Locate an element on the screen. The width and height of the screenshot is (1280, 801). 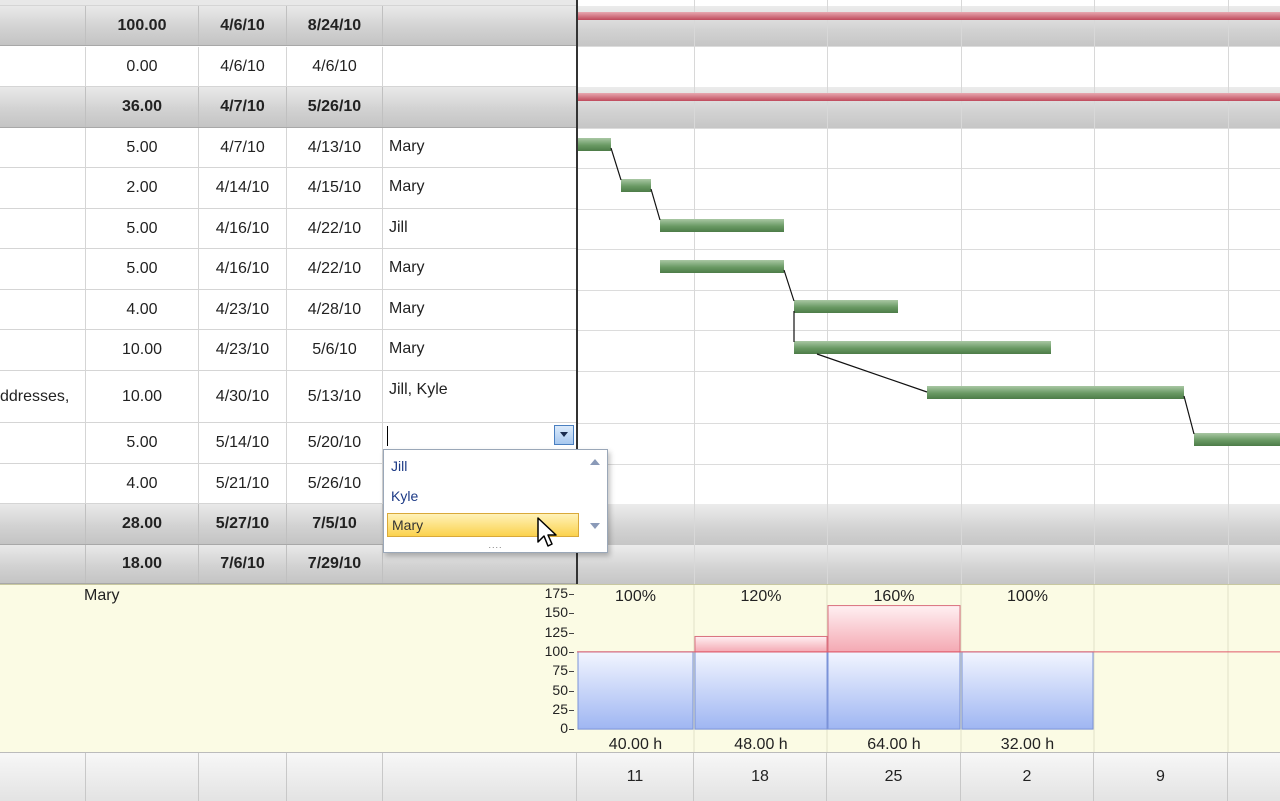
task-row: 10.00 4/23/10 5/6/10 Mary is located at coordinates (288, 350).